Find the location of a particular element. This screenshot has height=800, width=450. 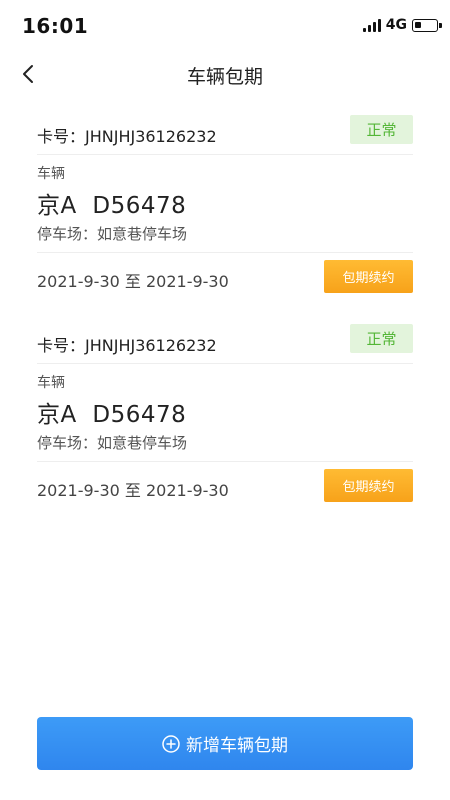

add-button-label: 新增车辆包期 is located at coordinates (237, 746).